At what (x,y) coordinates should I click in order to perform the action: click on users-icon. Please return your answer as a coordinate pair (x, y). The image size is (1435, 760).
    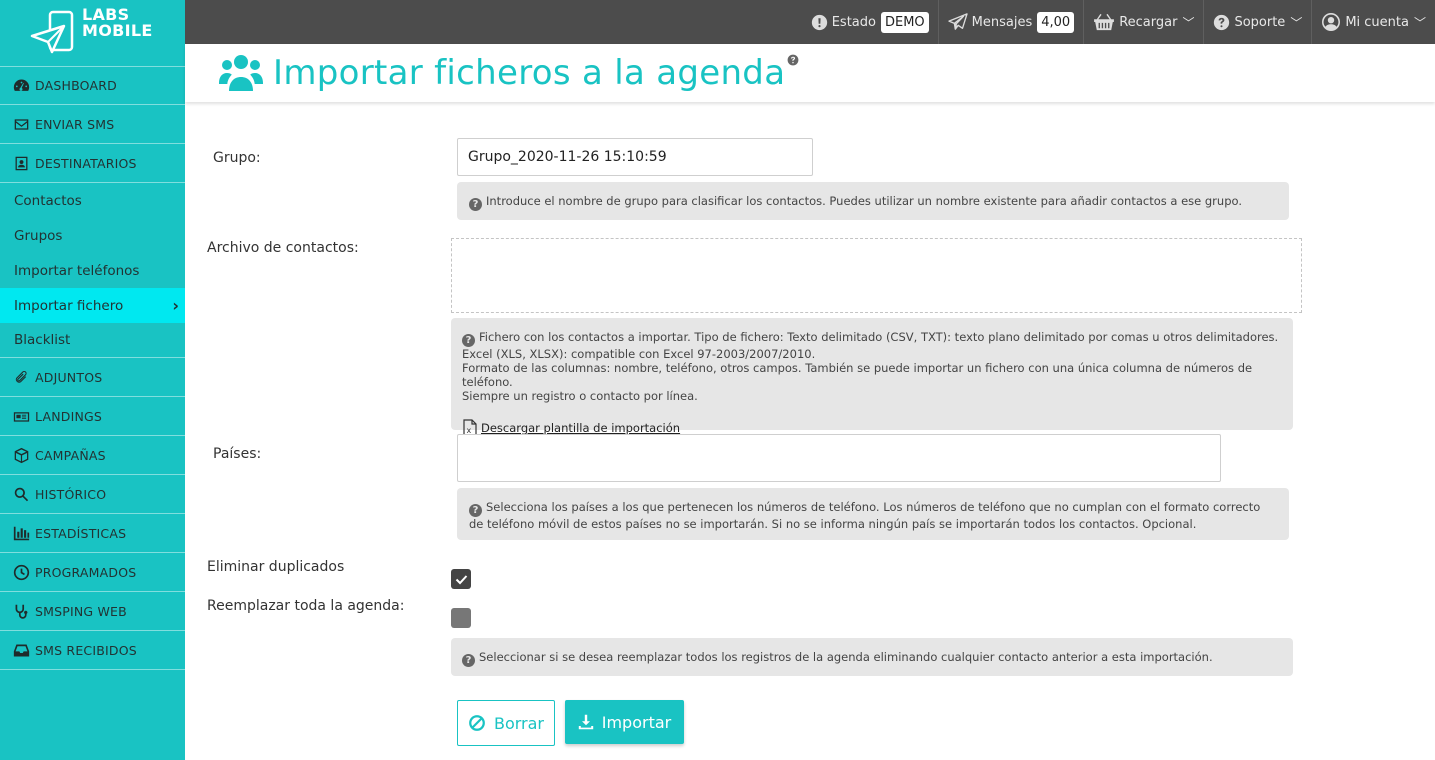
    Looking at the image, I should click on (241, 73).